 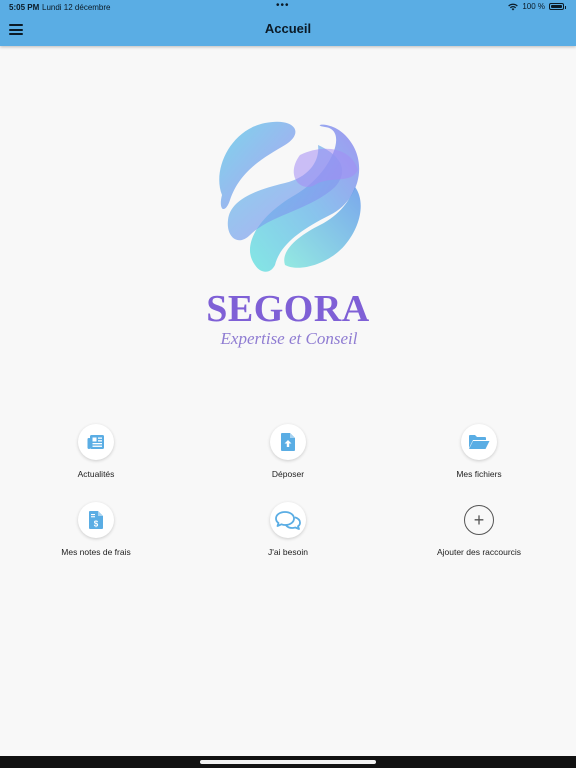 What do you see at coordinates (24, 7) in the screenshot?
I see `status-time: 5:05 PM` at bounding box center [24, 7].